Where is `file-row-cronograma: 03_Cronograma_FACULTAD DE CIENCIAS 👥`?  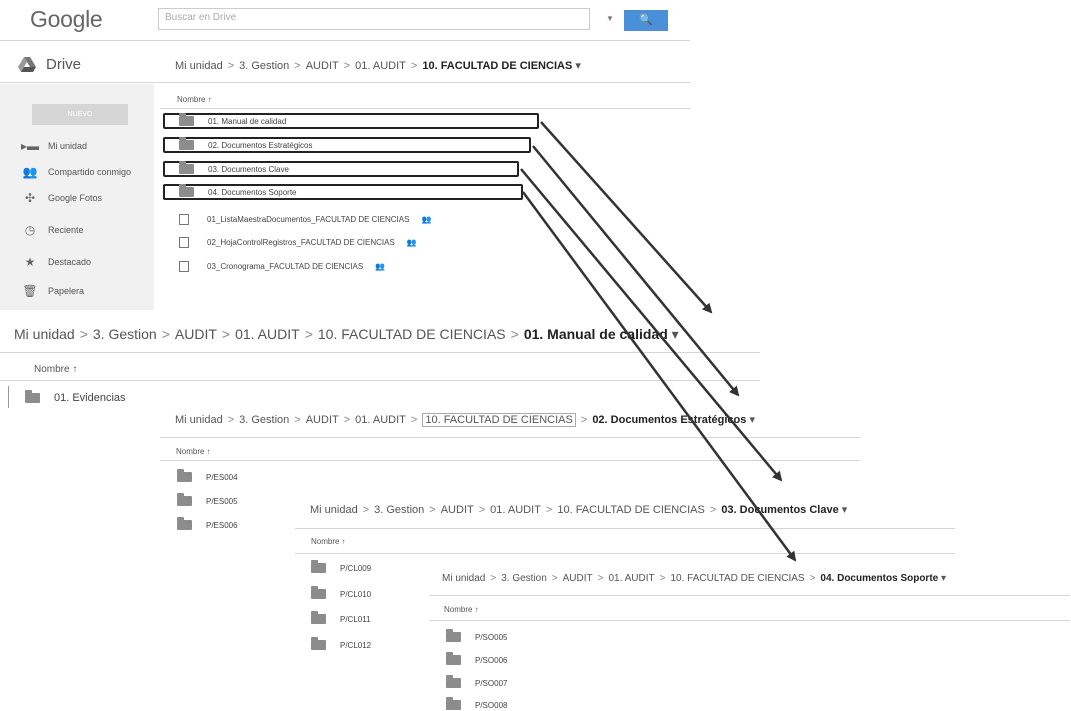 file-row-cronograma: 03_Cronograma_FACULTAD DE CIENCIAS 👥 is located at coordinates (281, 266).